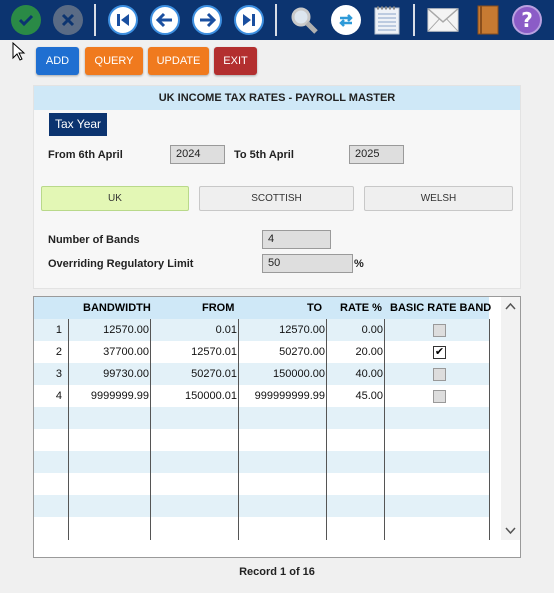 The width and height of the screenshot is (554, 593). What do you see at coordinates (58, 396) in the screenshot?
I see `cell-no: 4` at bounding box center [58, 396].